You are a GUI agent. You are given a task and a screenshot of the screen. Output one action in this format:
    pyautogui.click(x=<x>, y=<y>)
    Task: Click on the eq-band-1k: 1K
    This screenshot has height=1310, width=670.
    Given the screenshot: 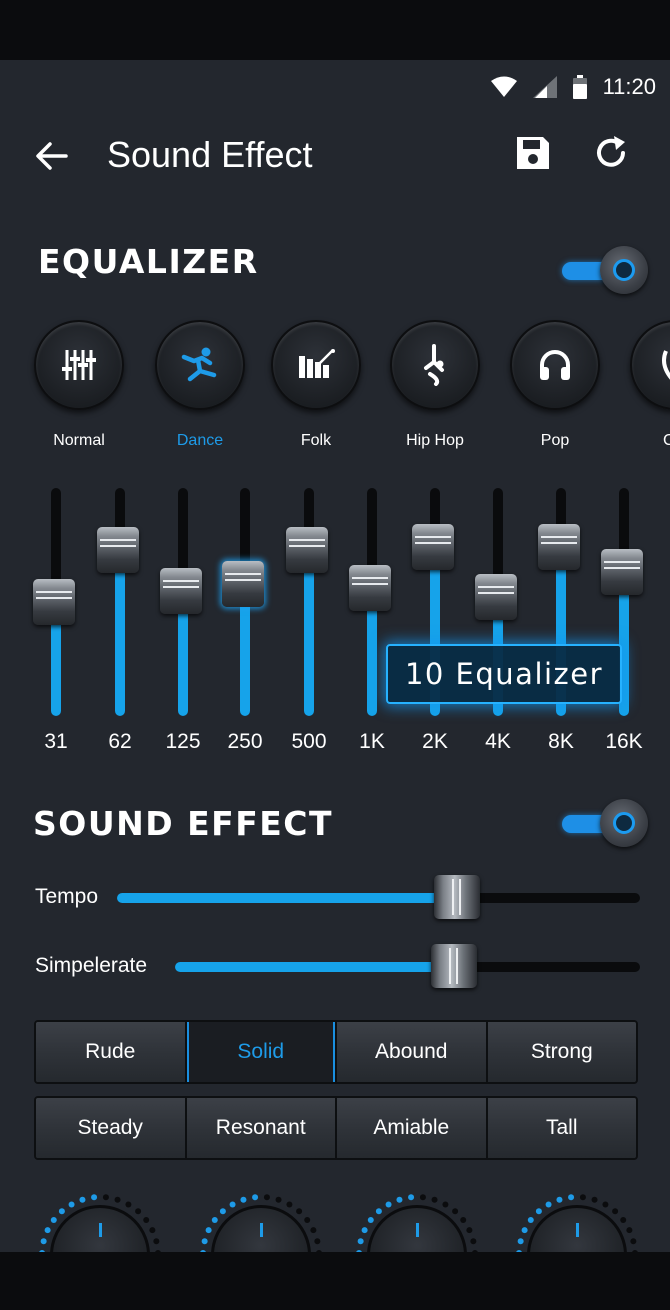 What is the action you would take?
    pyautogui.click(x=372, y=620)
    